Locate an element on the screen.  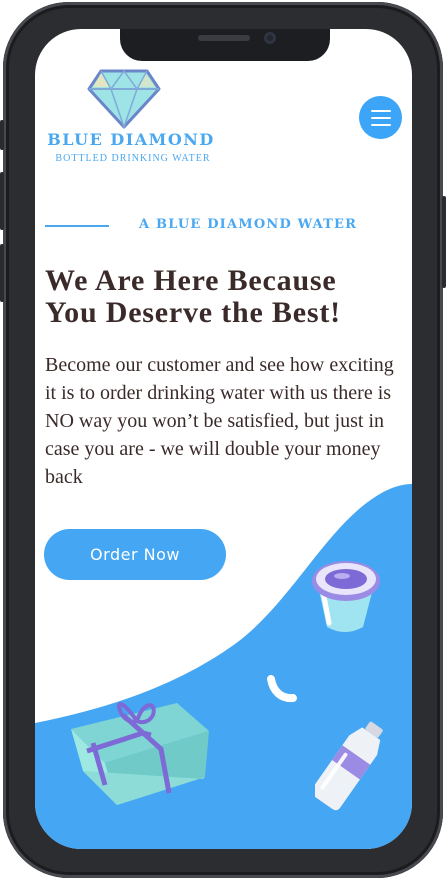
diamond-icon is located at coordinates (124, 99).